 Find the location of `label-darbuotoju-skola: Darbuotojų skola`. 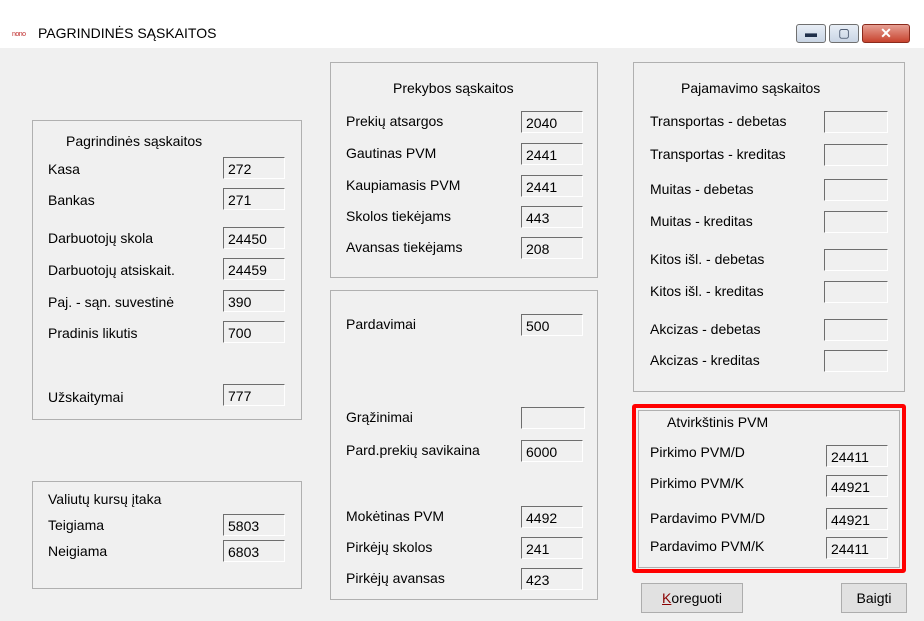

label-darbuotoju-skola: Darbuotojų skola is located at coordinates (101, 238).